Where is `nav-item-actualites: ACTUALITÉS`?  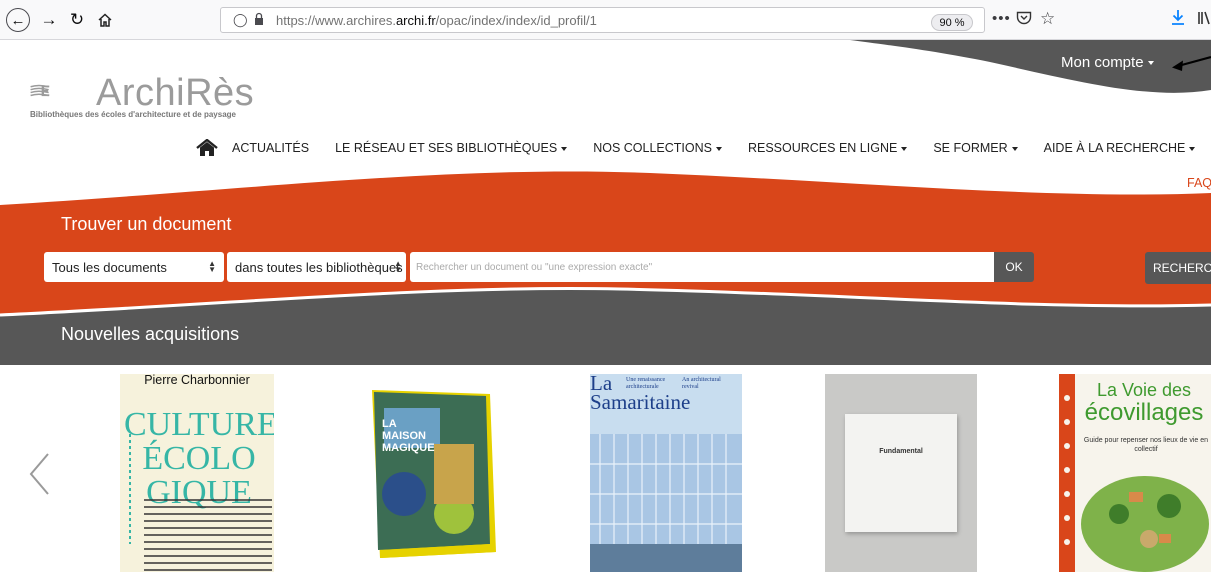
nav-item-actualites: ACTUALITÉS is located at coordinates (270, 148).